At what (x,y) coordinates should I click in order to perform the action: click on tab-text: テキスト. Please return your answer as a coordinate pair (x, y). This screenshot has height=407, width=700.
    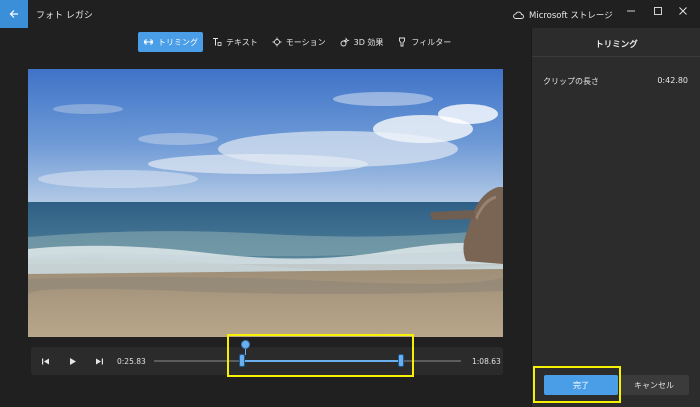
    Looking at the image, I should click on (235, 42).